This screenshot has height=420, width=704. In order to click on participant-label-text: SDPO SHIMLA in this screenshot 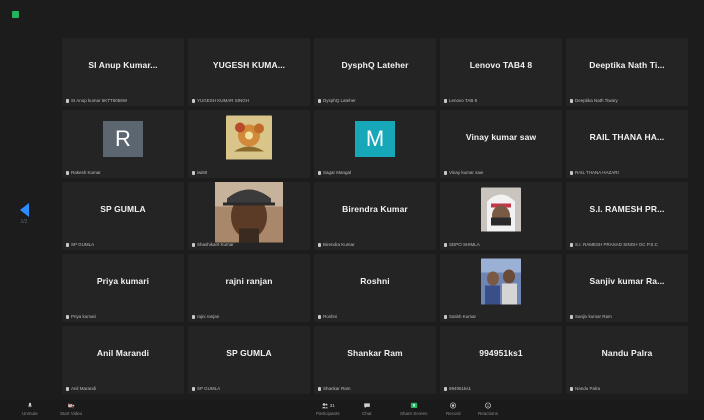, I will do `click(464, 244)`.